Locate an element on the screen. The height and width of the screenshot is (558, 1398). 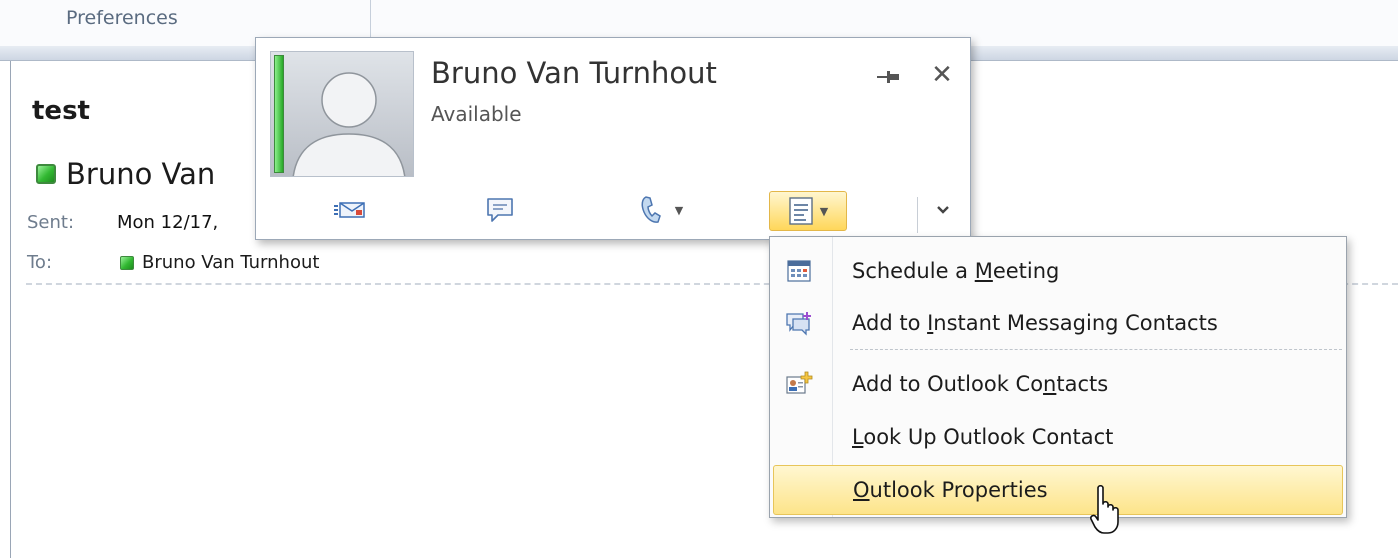
menu-item-label: Schedule a Meeting is located at coordinates (956, 271).